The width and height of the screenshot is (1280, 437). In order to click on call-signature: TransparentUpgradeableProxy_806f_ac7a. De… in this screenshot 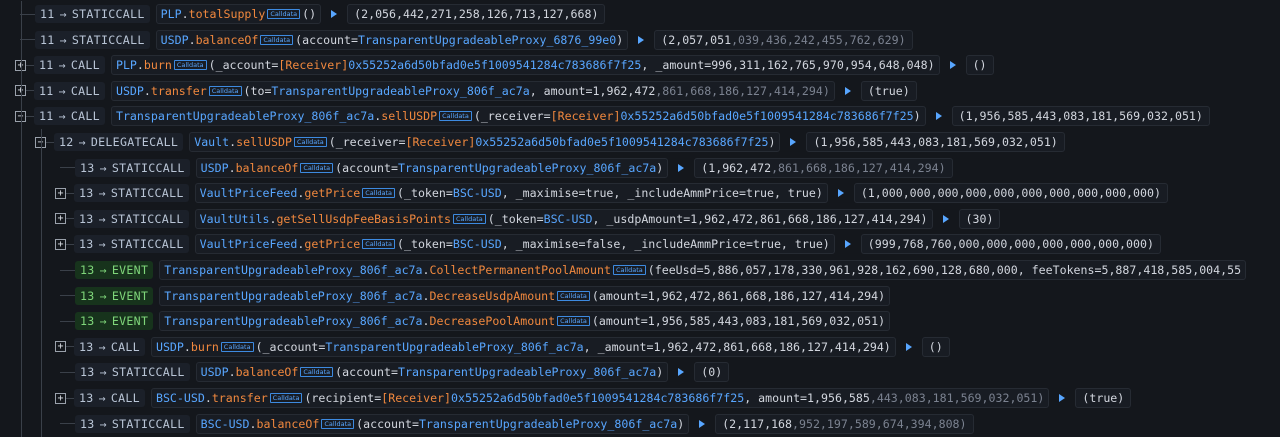, I will do `click(525, 321)`.